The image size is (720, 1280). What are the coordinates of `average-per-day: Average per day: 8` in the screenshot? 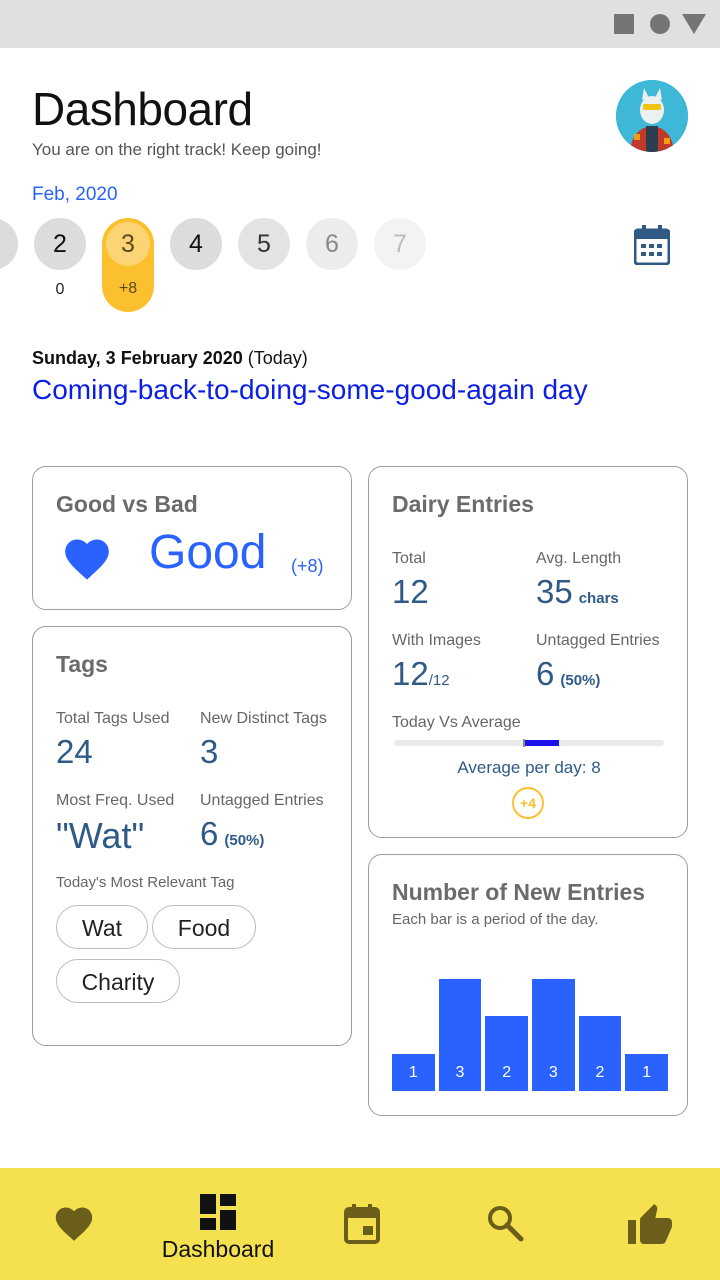 It's located at (529, 767).